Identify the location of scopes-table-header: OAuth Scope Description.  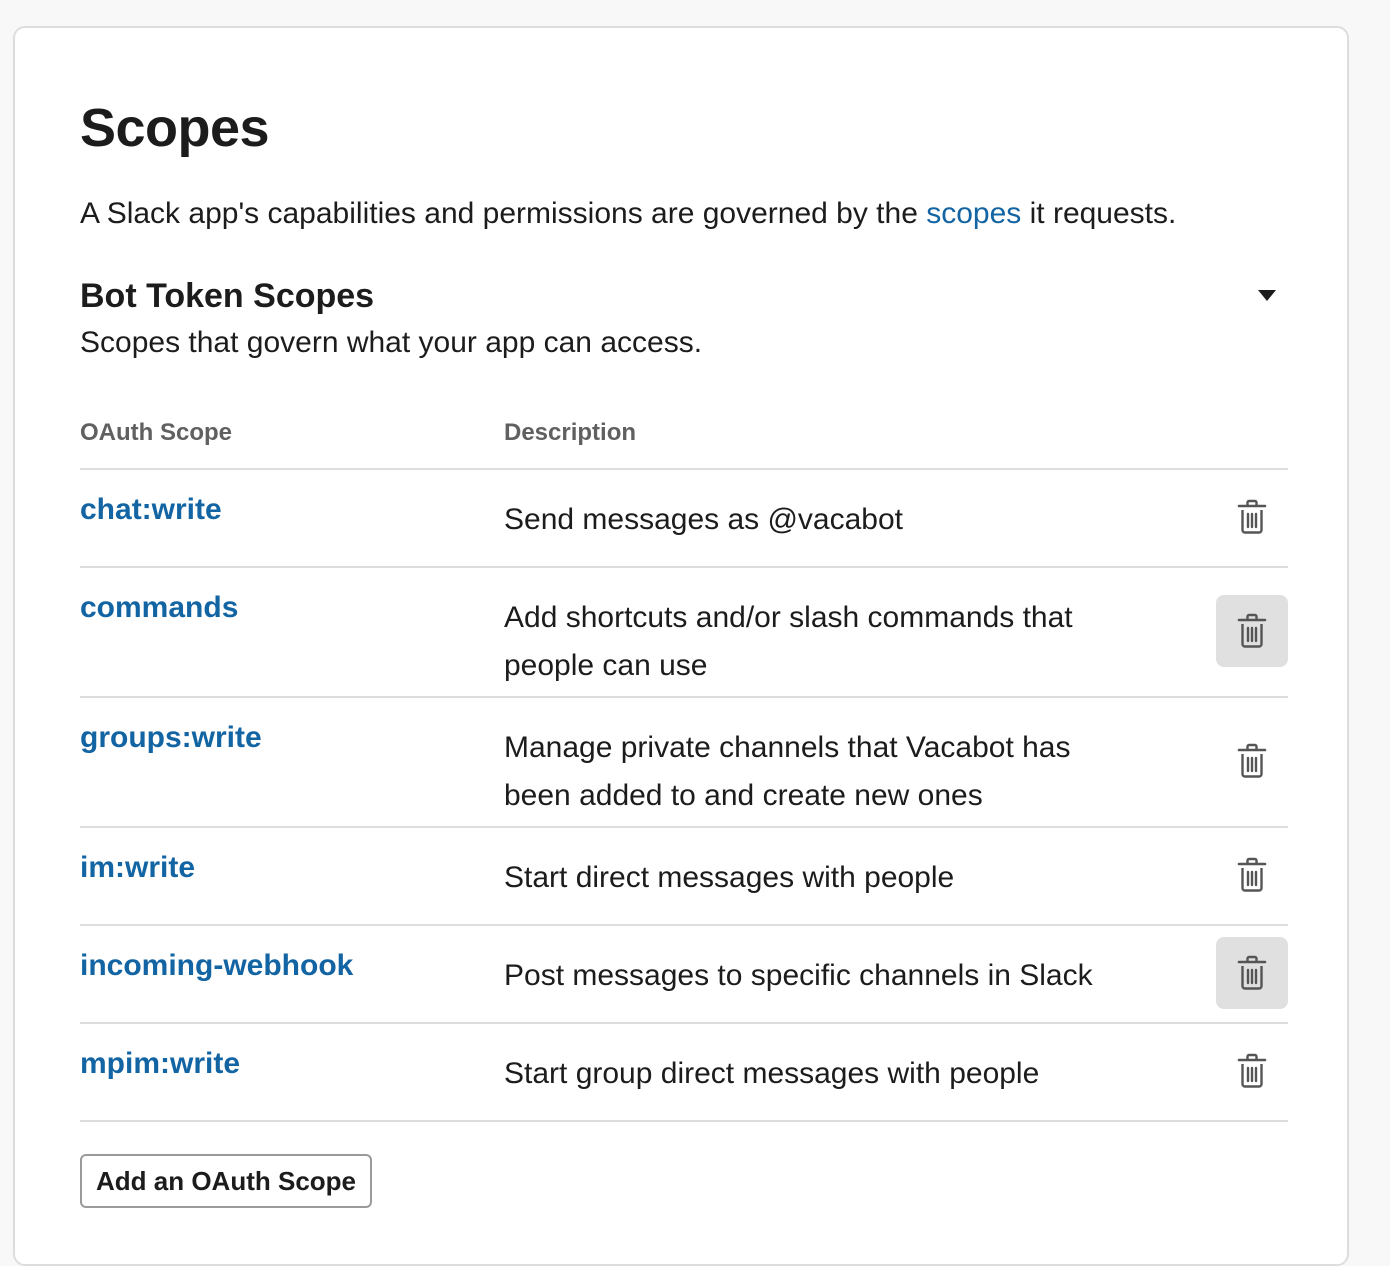
(684, 443).